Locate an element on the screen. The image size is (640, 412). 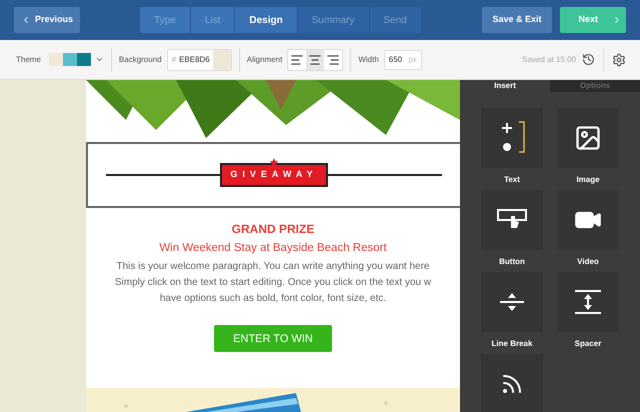
star-icon is located at coordinates (274, 163).